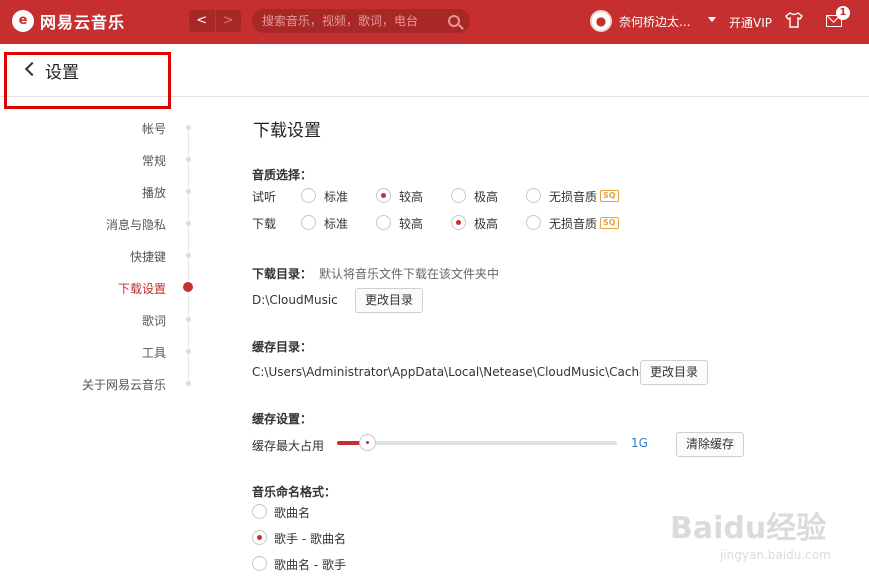  Describe the element at coordinates (295, 300) in the screenshot. I see `download-dir-path: D:\CloudMusic` at that location.